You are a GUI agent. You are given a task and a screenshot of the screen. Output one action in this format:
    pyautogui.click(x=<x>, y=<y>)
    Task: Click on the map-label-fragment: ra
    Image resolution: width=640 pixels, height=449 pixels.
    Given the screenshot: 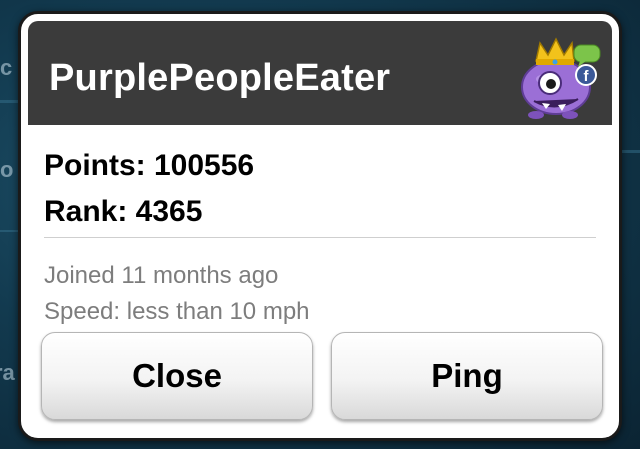 What is the action you would take?
    pyautogui.click(x=7, y=372)
    